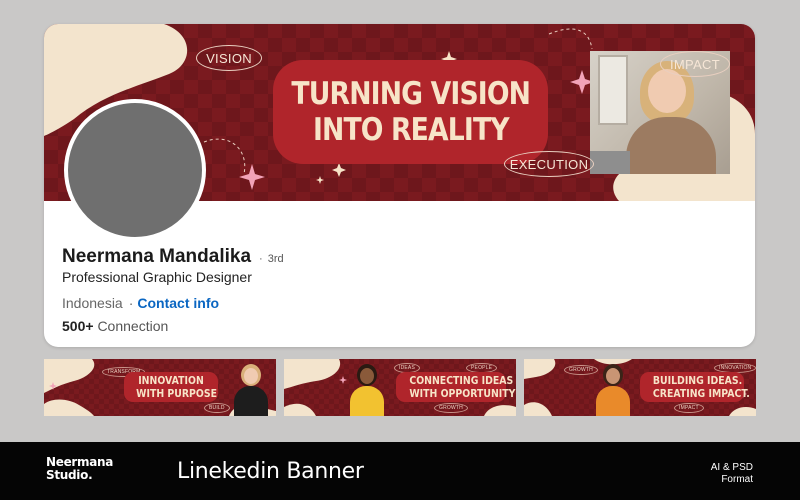 The height and width of the screenshot is (500, 800). What do you see at coordinates (671, 145) in the screenshot?
I see `photo-body` at bounding box center [671, 145].